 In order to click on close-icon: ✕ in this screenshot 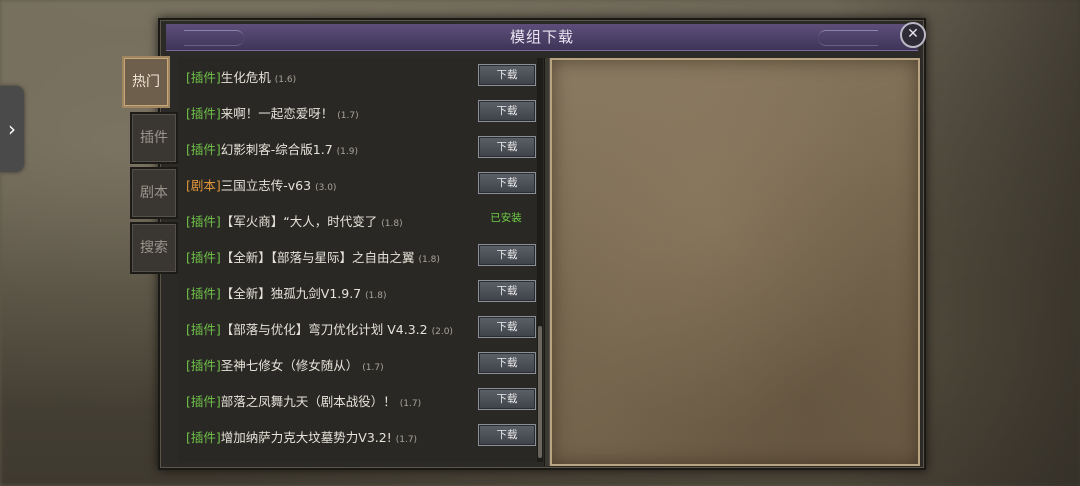, I will do `click(913, 34)`.